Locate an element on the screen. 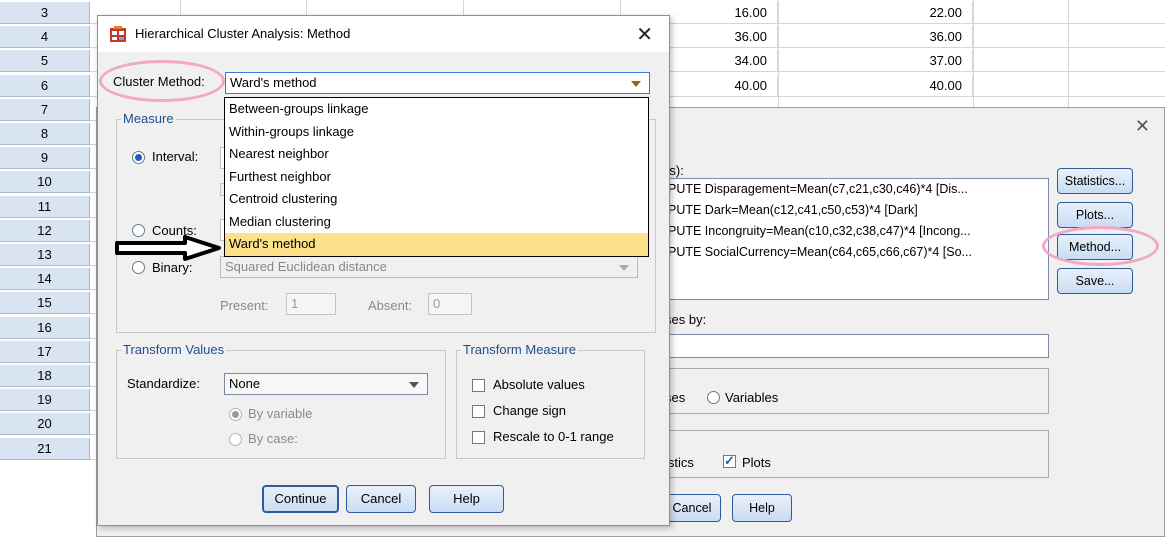 The image size is (1165, 537). row-number: 13 is located at coordinates (45, 255).